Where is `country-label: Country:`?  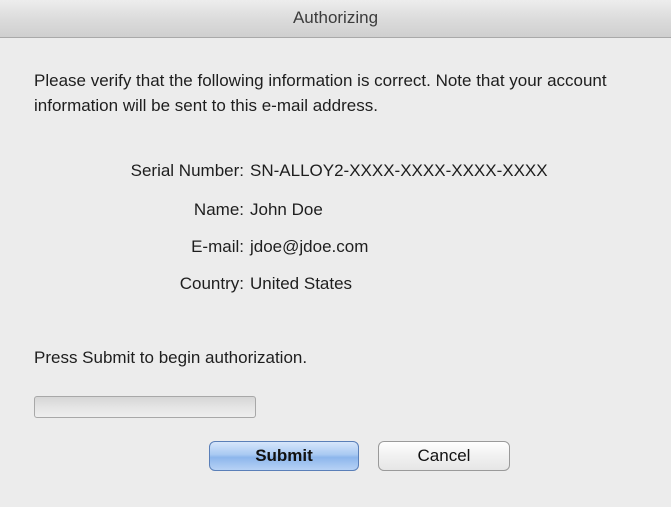
country-label: Country: is located at coordinates (211, 283).